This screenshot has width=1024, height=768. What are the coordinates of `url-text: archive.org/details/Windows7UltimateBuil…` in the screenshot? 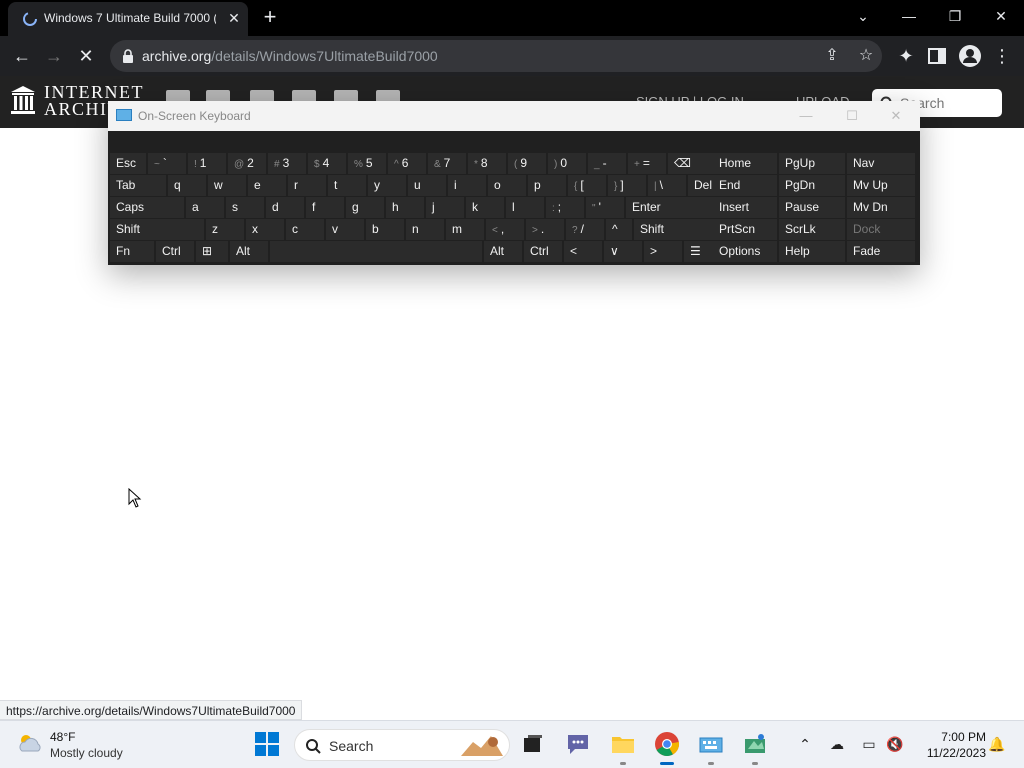 It's located at (290, 56).